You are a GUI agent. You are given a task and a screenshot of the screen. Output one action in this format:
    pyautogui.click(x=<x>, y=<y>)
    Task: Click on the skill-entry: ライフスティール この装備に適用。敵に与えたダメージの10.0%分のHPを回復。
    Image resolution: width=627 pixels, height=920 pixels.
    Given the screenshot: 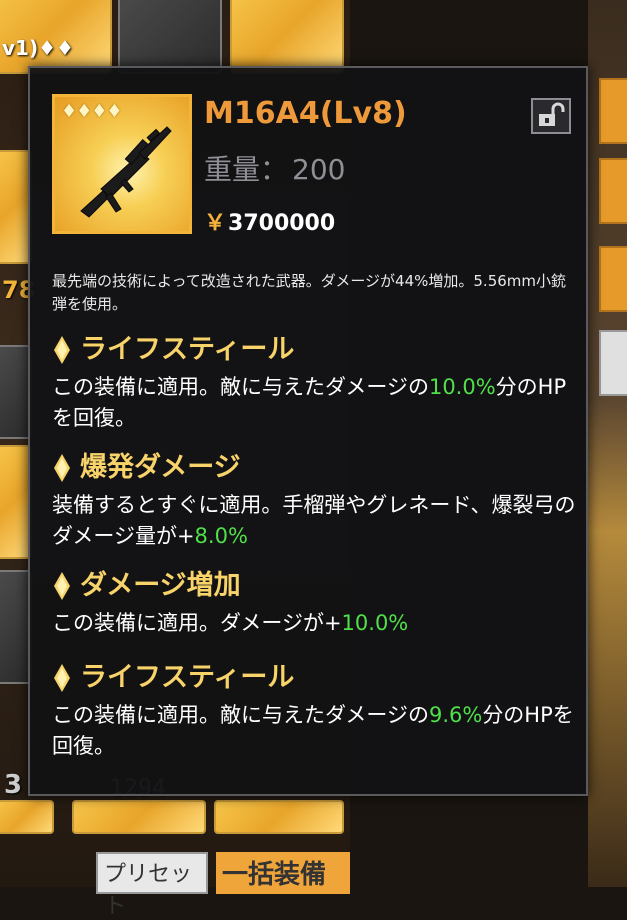 What is the action you would take?
    pyautogui.click(x=317, y=383)
    